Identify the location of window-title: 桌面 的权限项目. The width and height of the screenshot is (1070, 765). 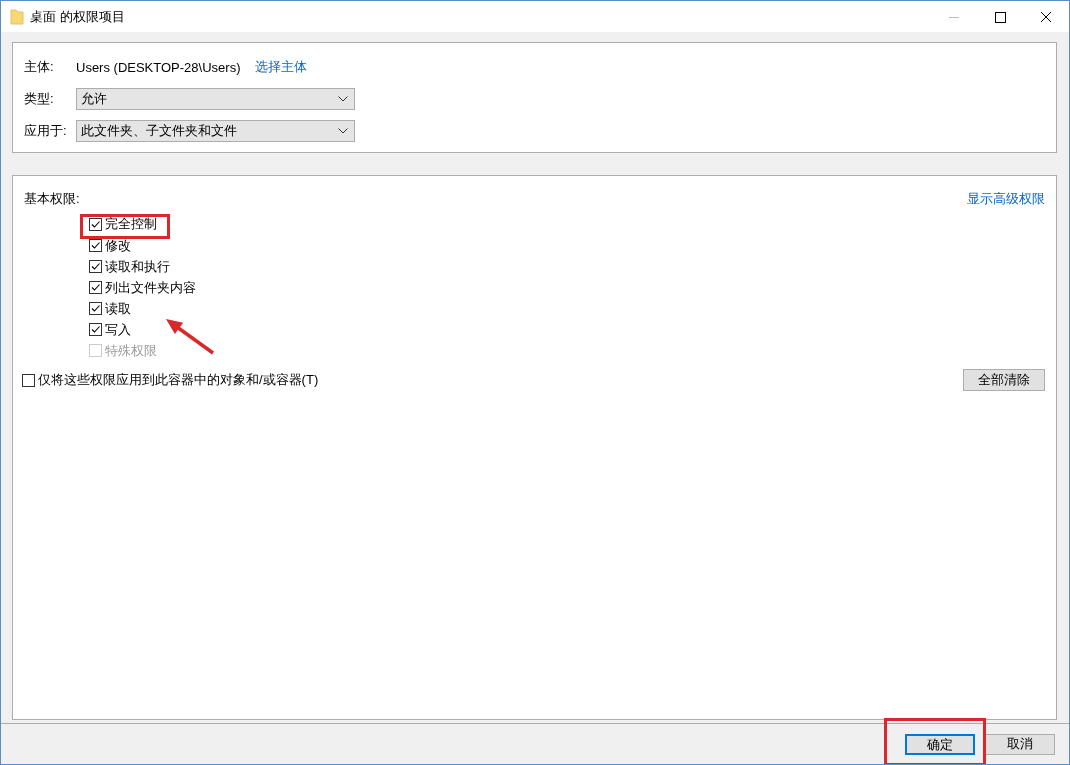
(77, 16).